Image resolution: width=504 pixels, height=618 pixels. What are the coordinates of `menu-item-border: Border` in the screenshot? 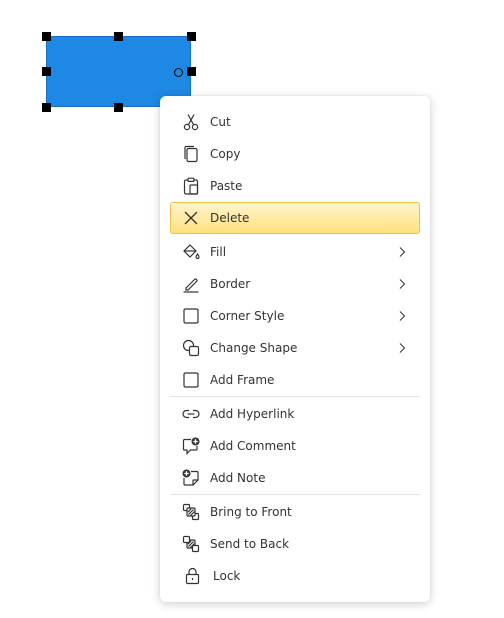 It's located at (295, 284).